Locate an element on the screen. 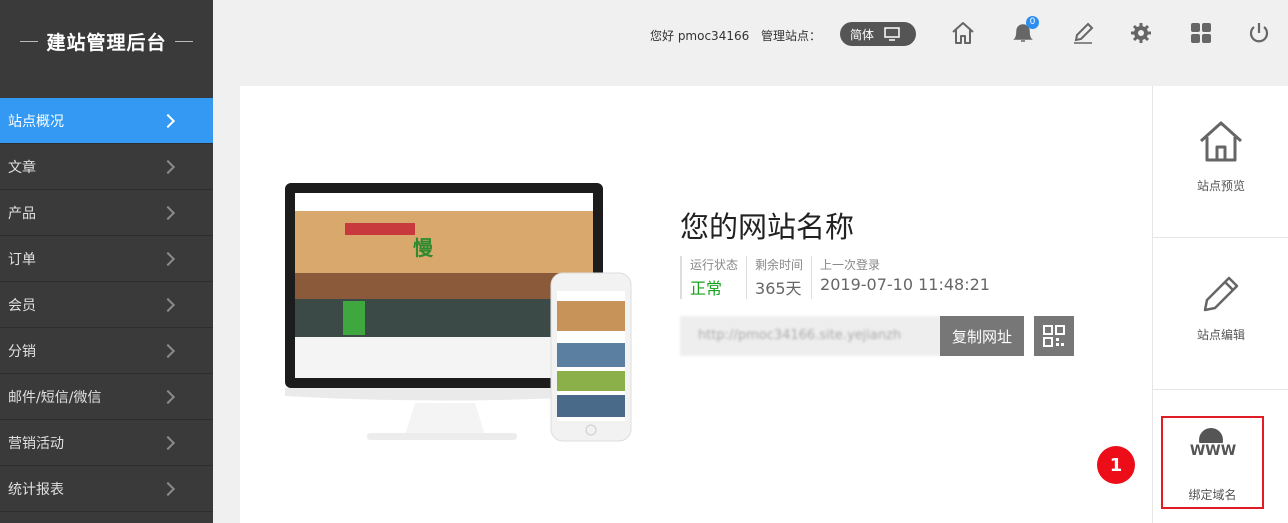  sidebar-item-label: 会员 is located at coordinates (22, 305).